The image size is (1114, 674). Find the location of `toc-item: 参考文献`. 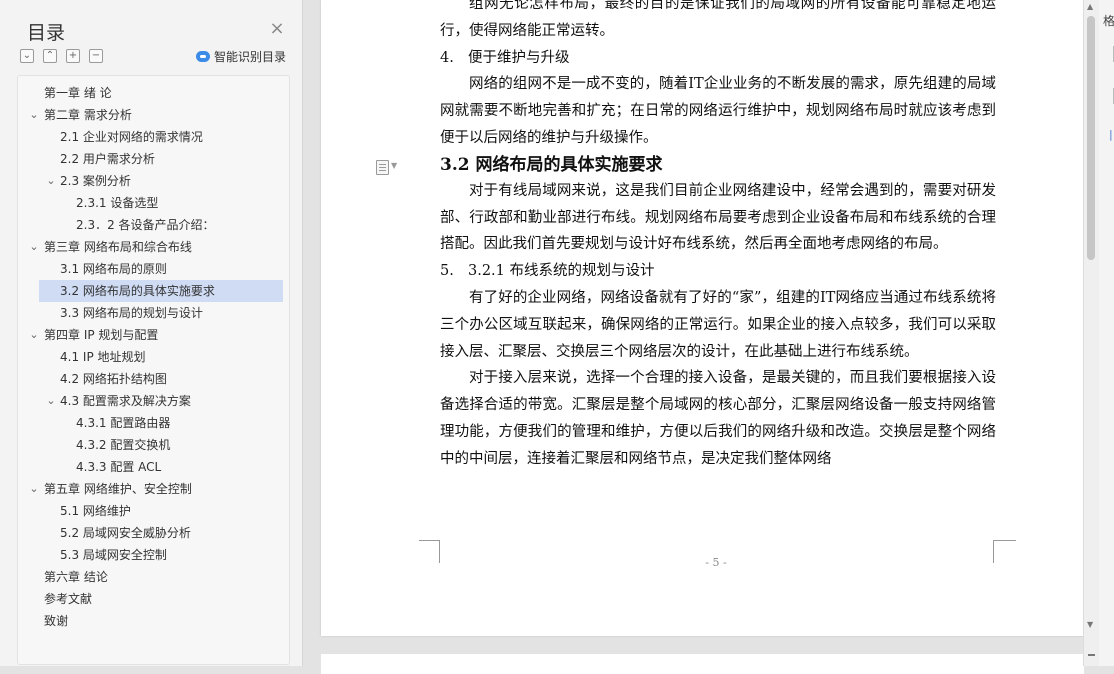

toc-item: 参考文献 is located at coordinates (161, 599).